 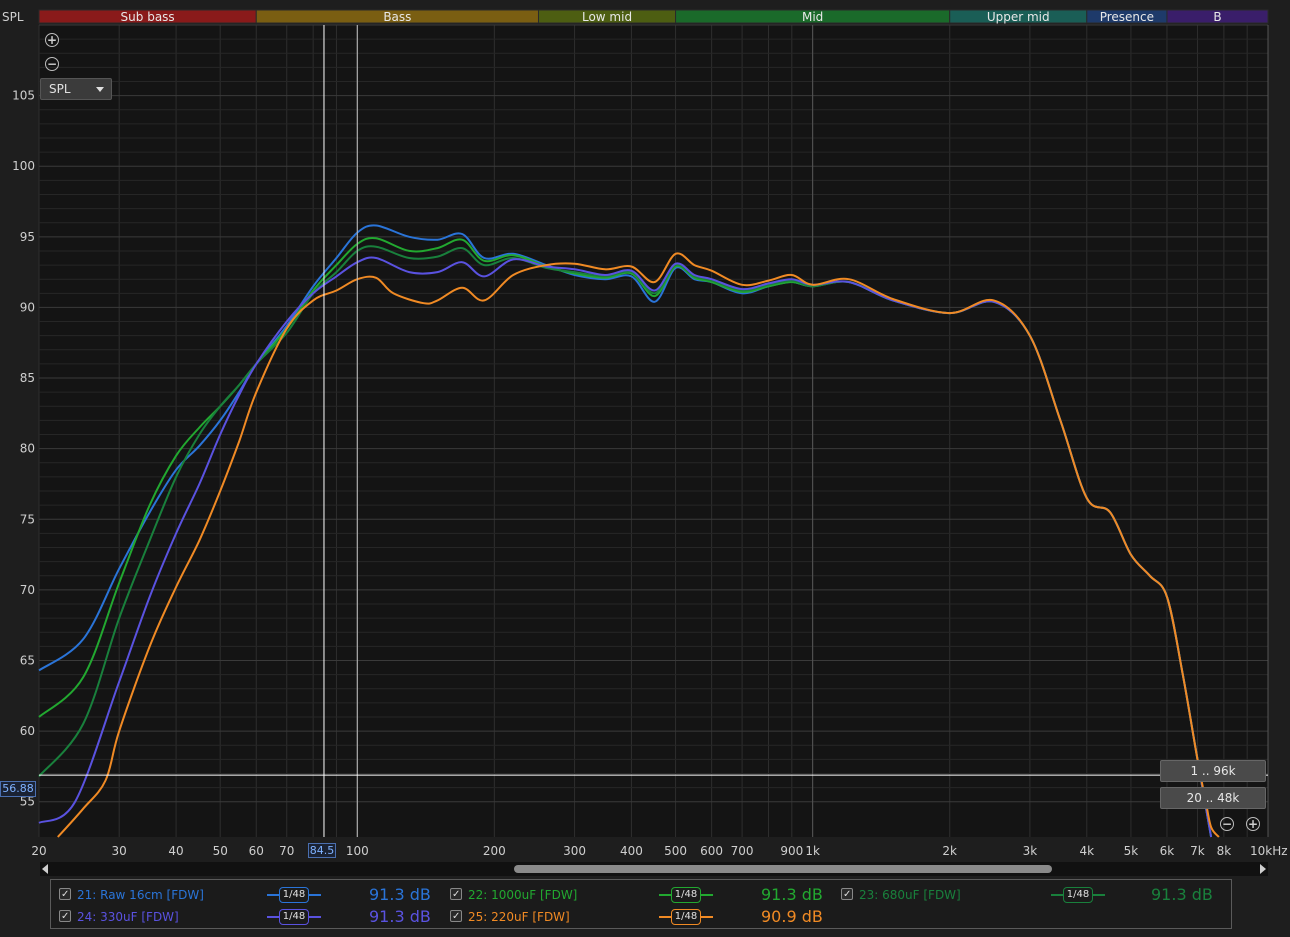 What do you see at coordinates (791, 851) in the screenshot?
I see `x-tick-label: 900` at bounding box center [791, 851].